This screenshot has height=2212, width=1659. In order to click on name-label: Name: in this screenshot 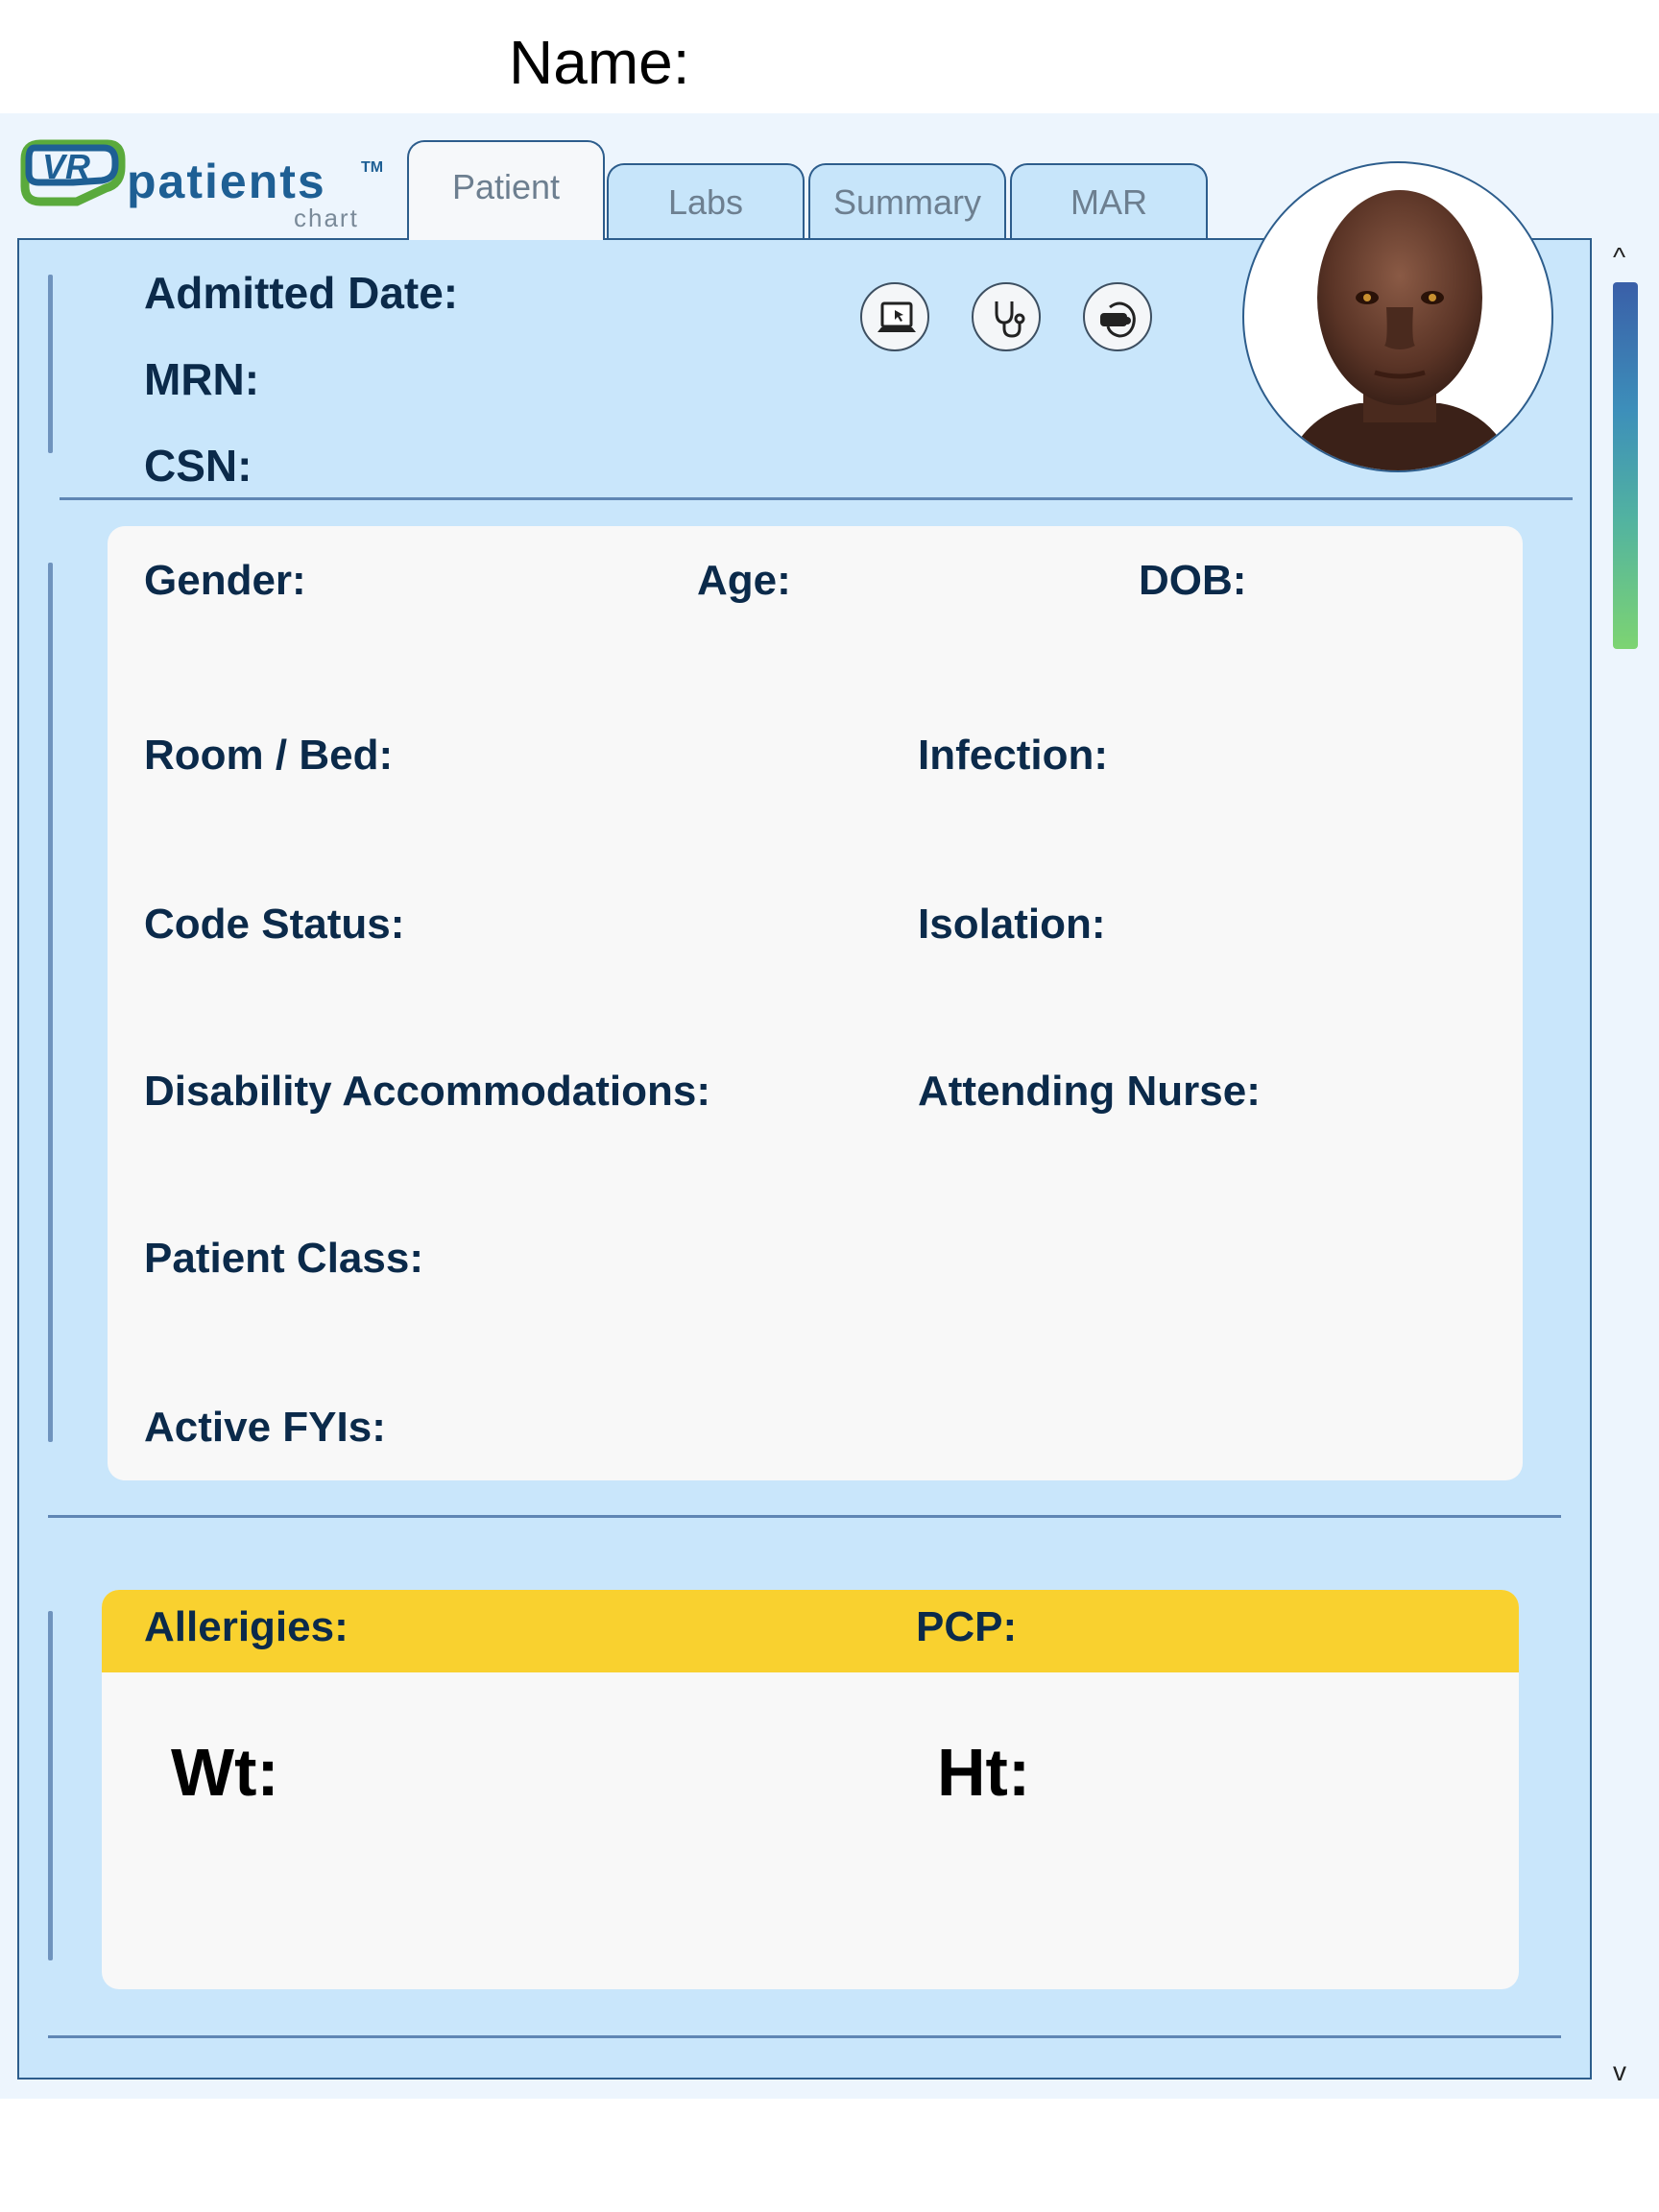, I will do `click(599, 62)`.